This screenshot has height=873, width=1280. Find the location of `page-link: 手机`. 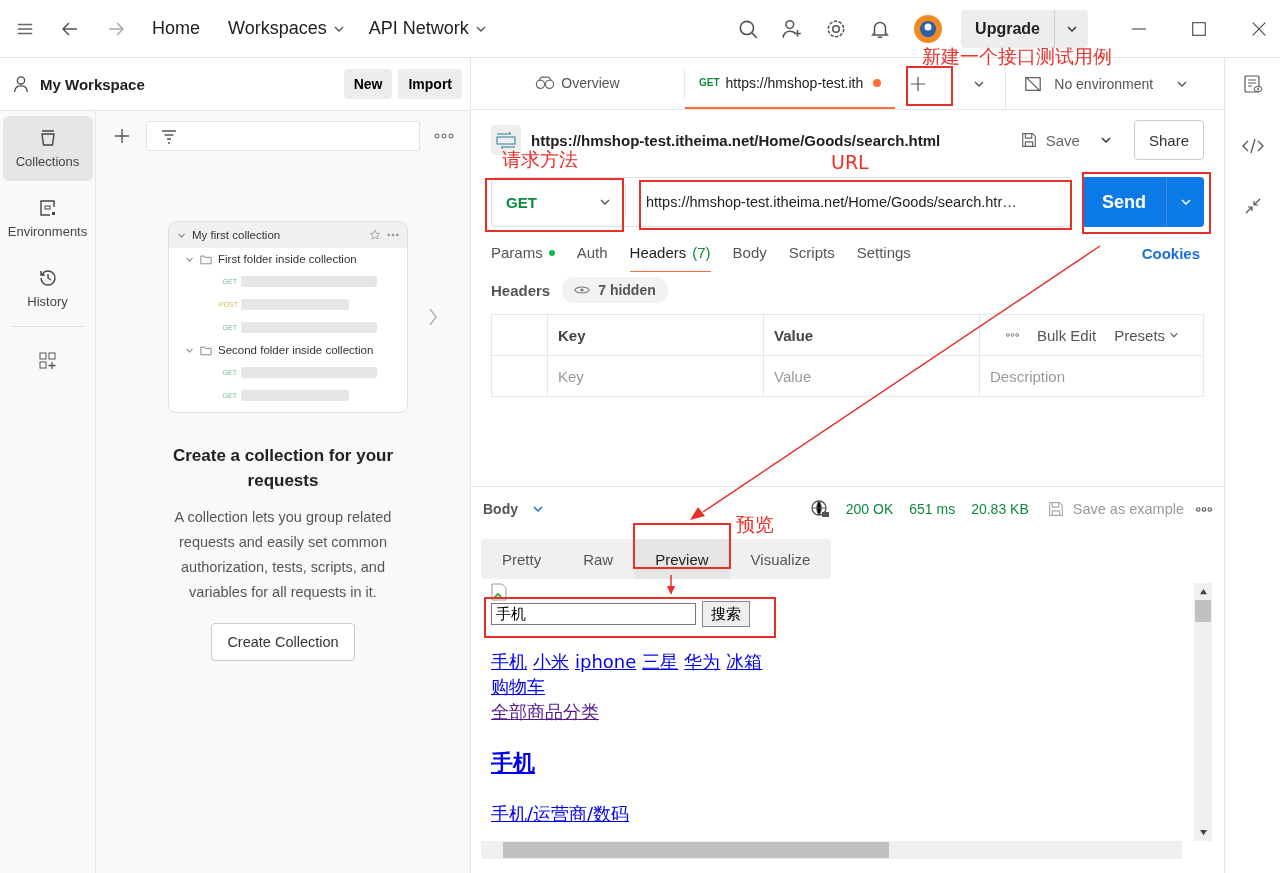

page-link: 手机 is located at coordinates (509, 661).